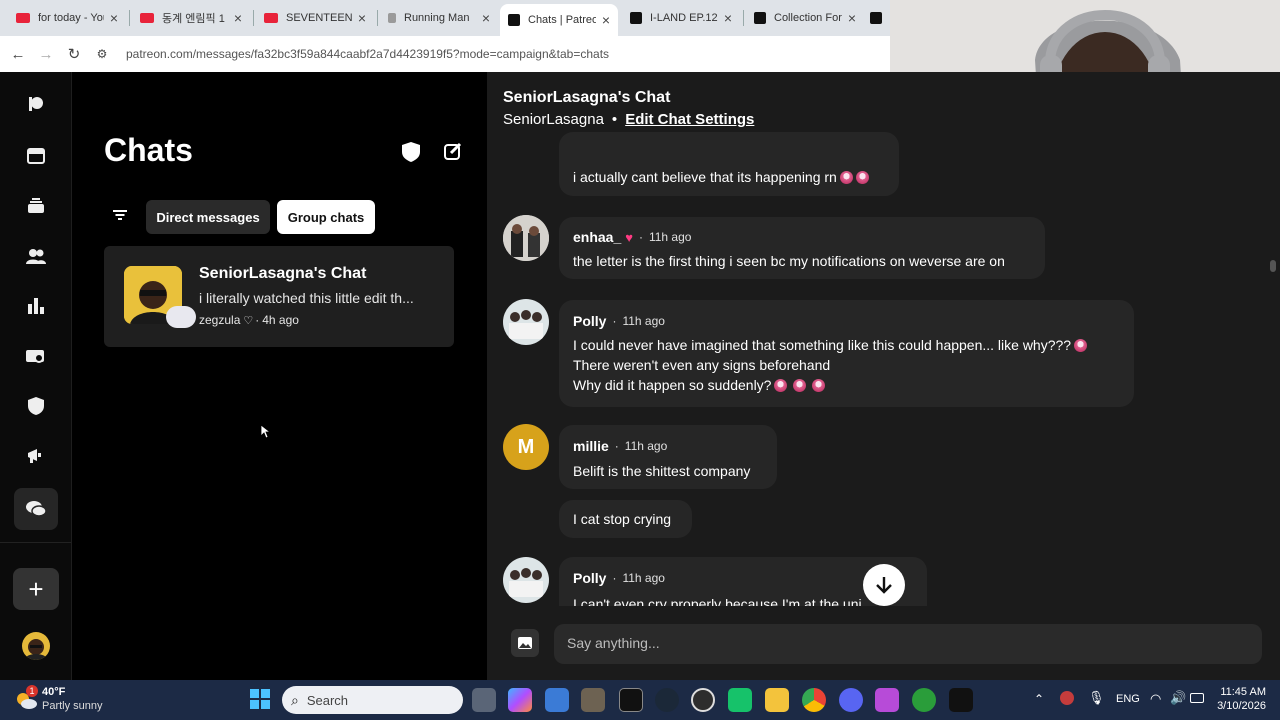 Image resolution: width=1280 pixels, height=720 pixels. What do you see at coordinates (484, 700) in the screenshot?
I see `task-view-icon` at bounding box center [484, 700].